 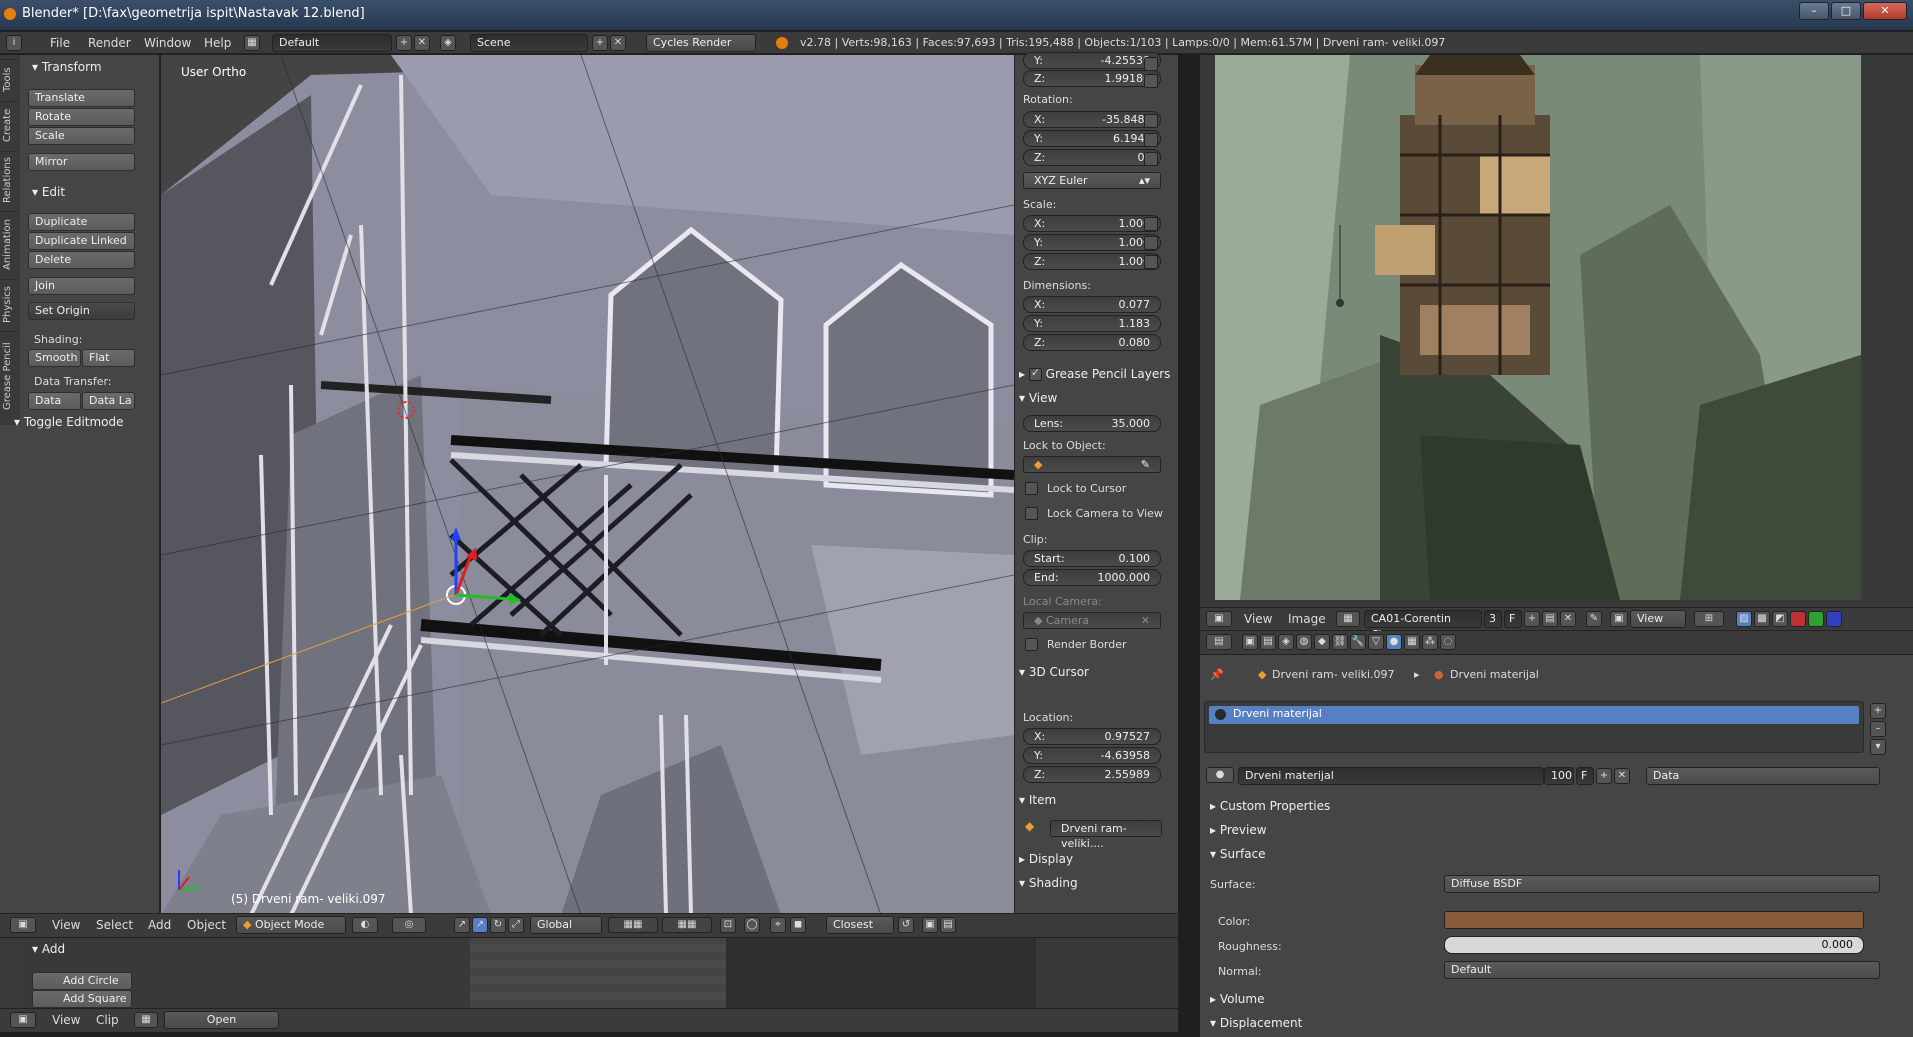 I want to click on tab-create: Create, so click(x=10, y=125).